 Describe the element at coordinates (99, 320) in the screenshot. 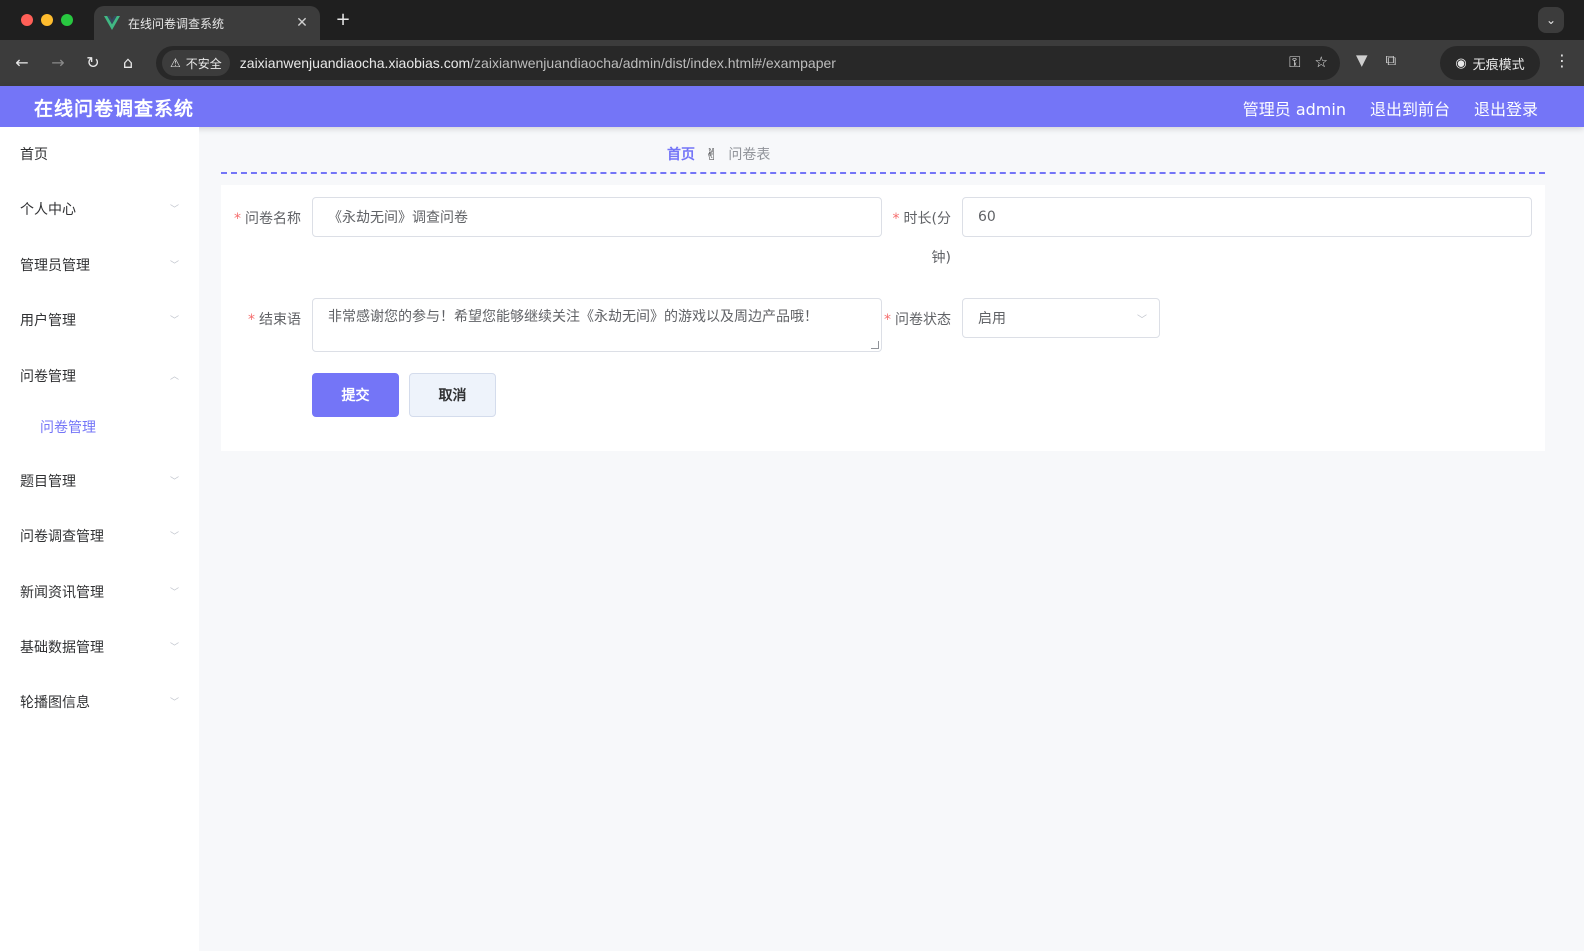

I see `sidebar-item-users: 用户管理 ﹀` at that location.